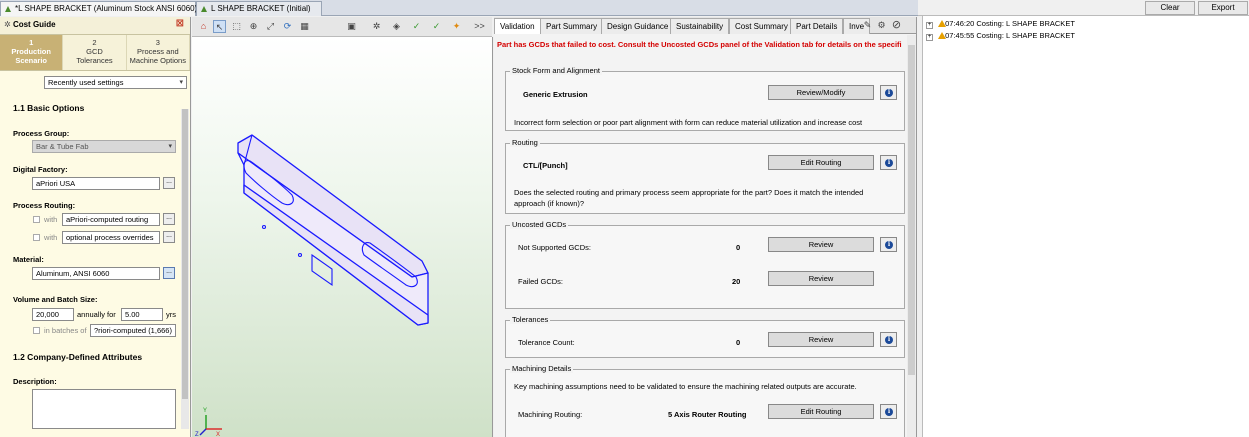 The width and height of the screenshot is (1249, 437). What do you see at coordinates (203, 26) in the screenshot?
I see `home-icon: ⌂` at bounding box center [203, 26].